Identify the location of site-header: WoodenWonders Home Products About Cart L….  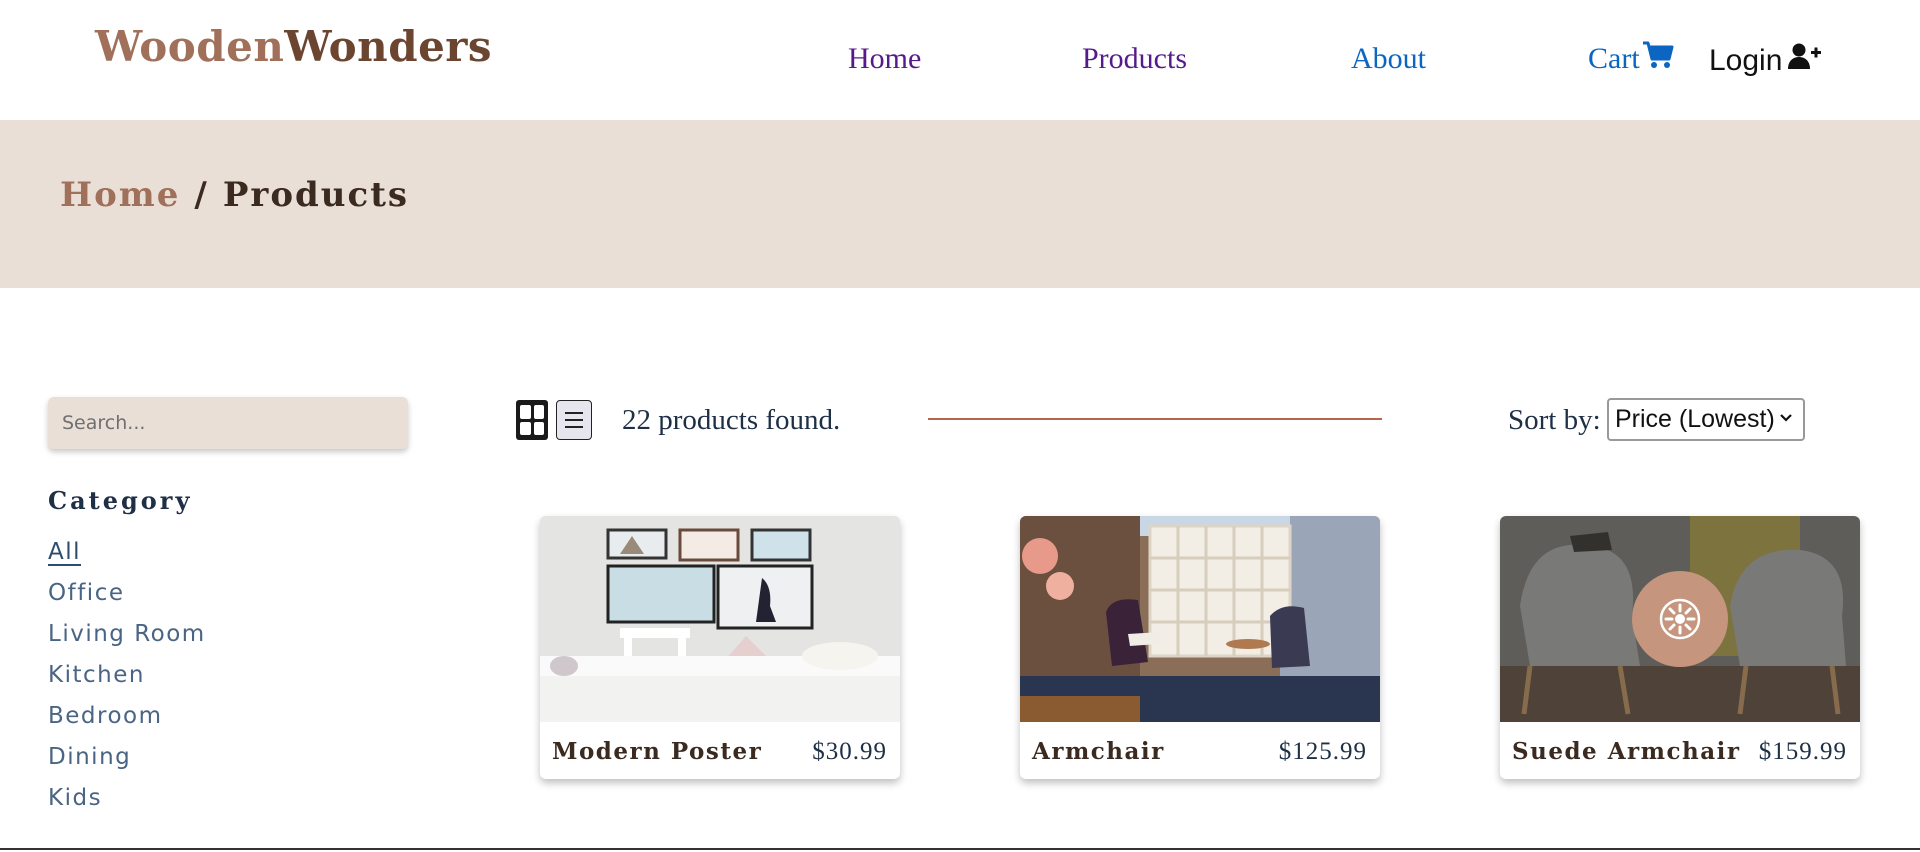
(960, 60).